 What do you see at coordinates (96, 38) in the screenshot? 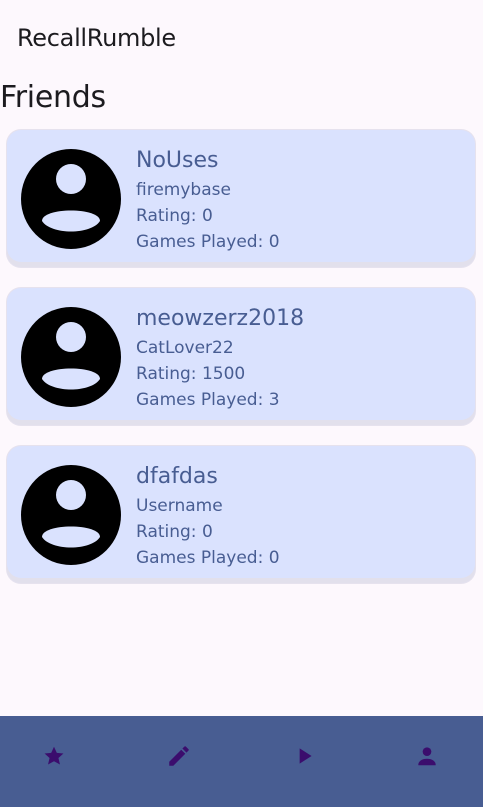
I see `app-title: RecallRumble` at bounding box center [96, 38].